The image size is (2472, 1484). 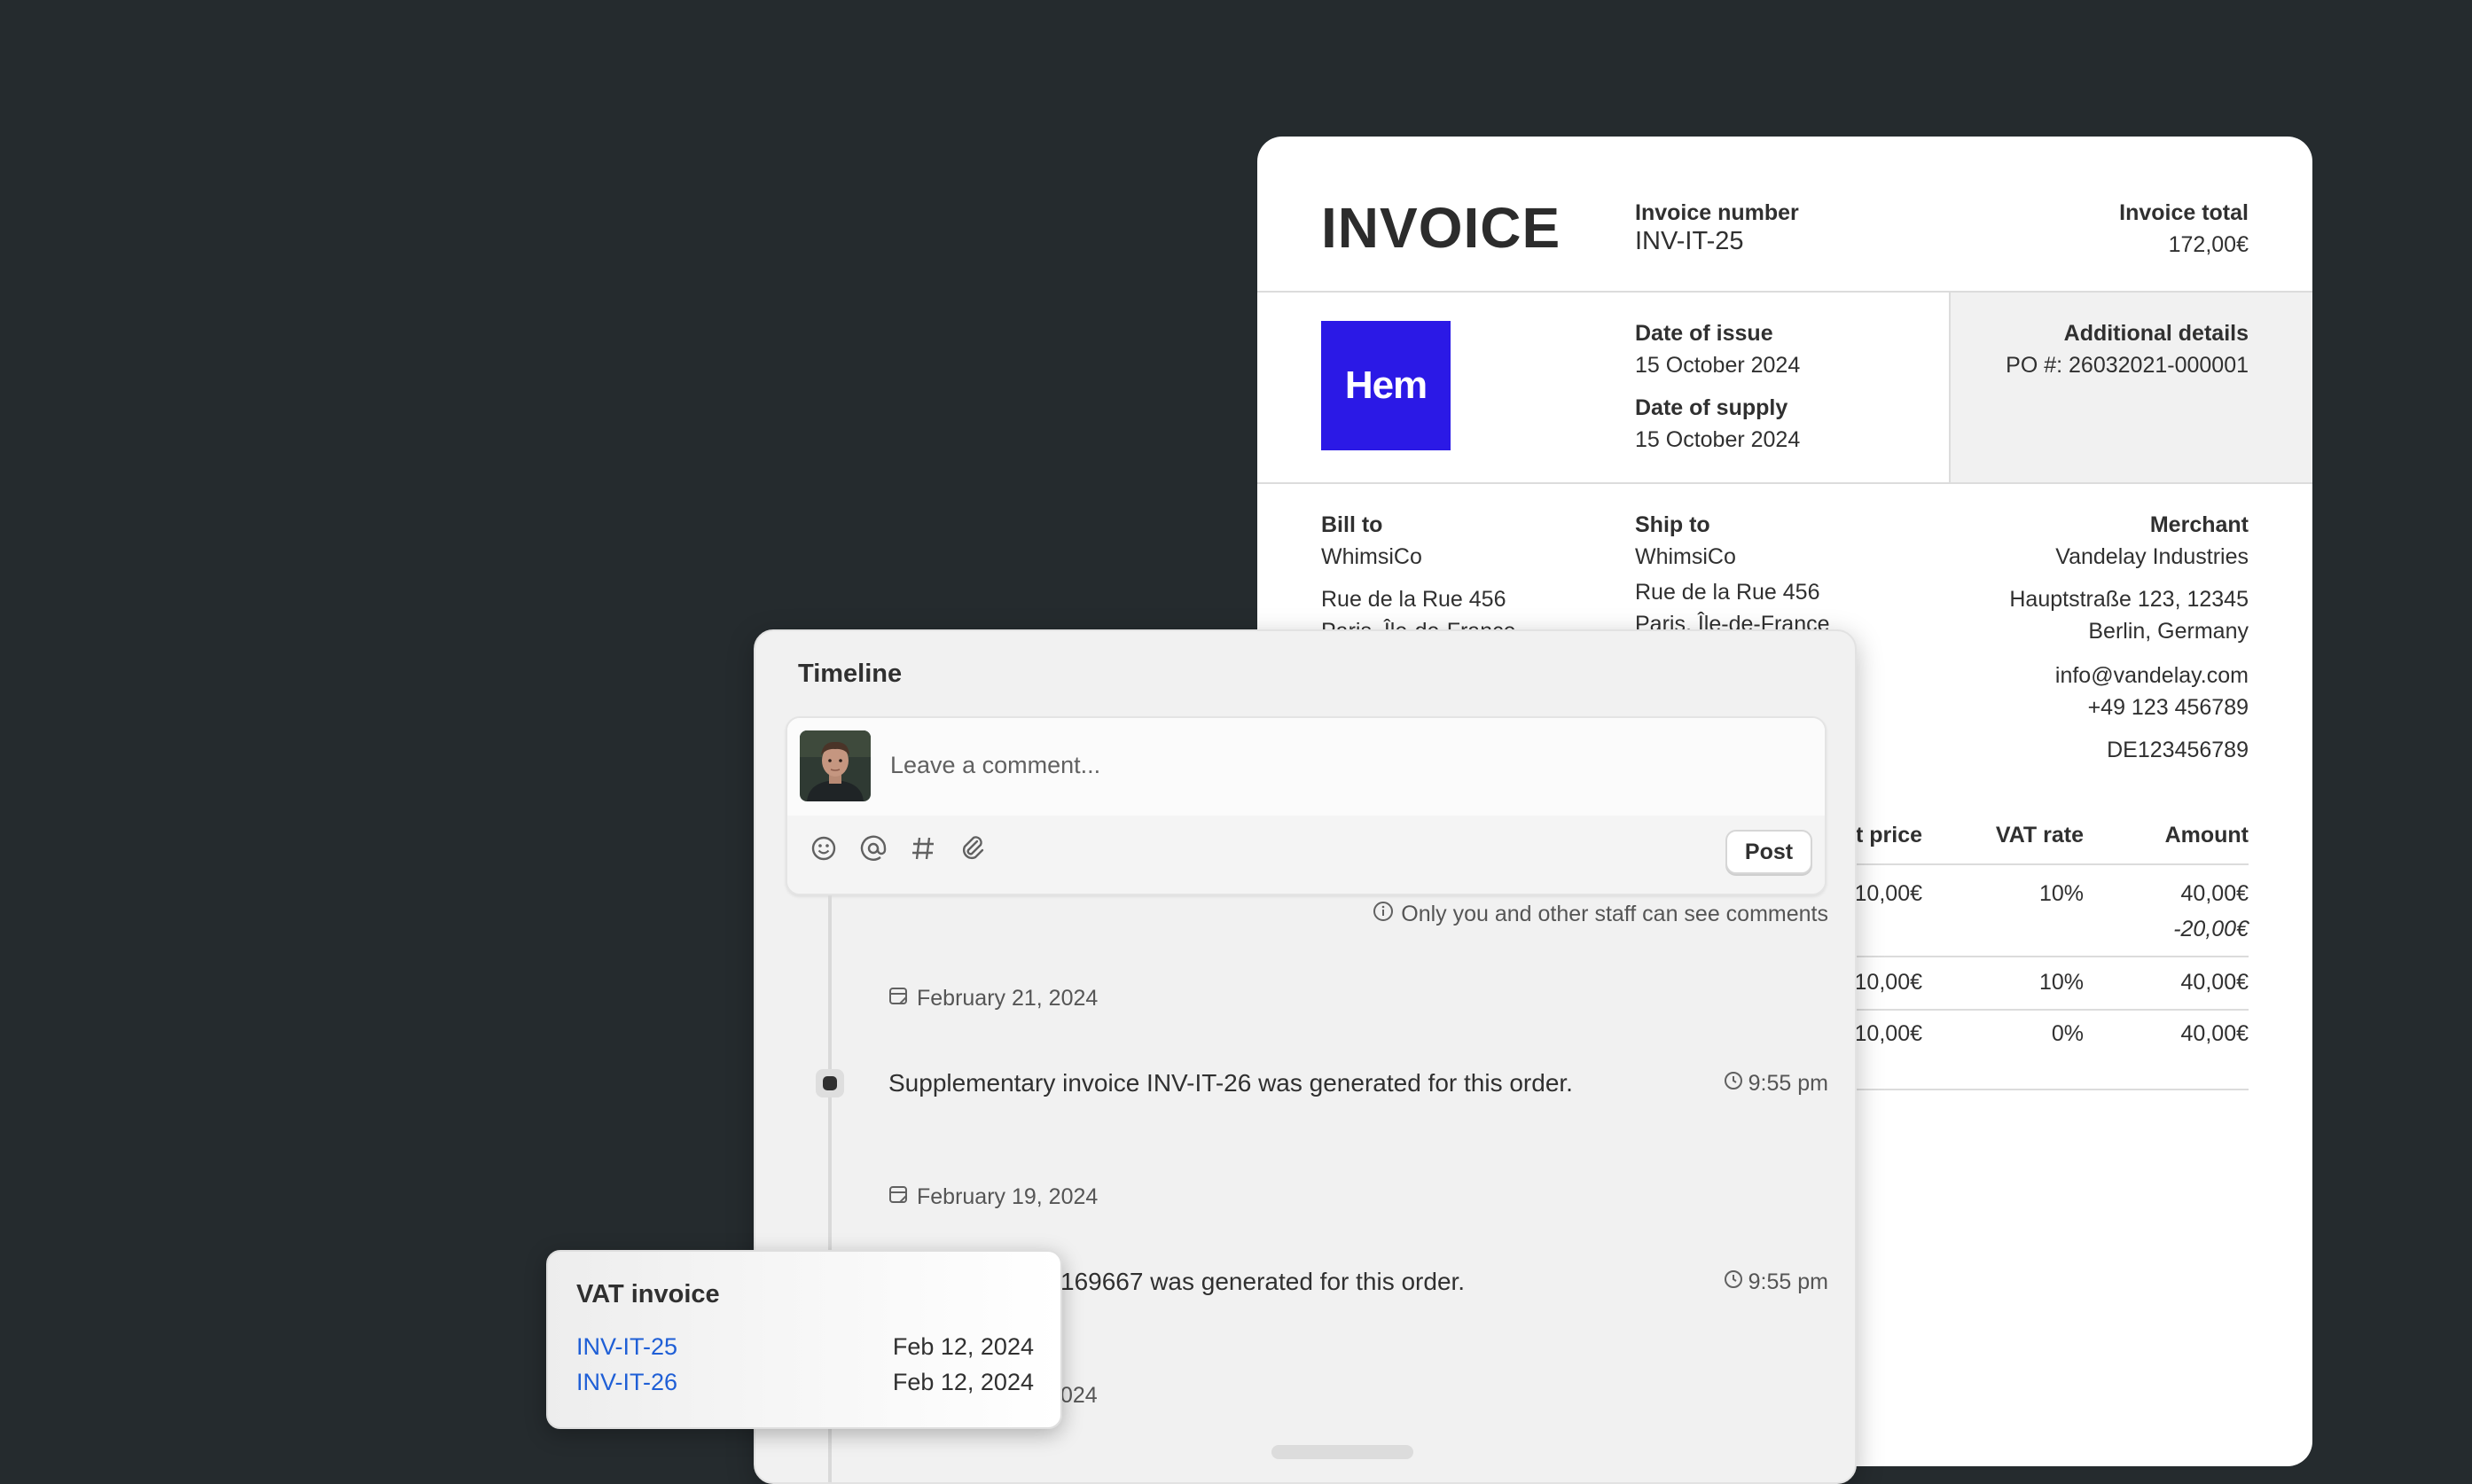 What do you see at coordinates (2214, 893) in the screenshot?
I see `row1-amount: 40,00€` at bounding box center [2214, 893].